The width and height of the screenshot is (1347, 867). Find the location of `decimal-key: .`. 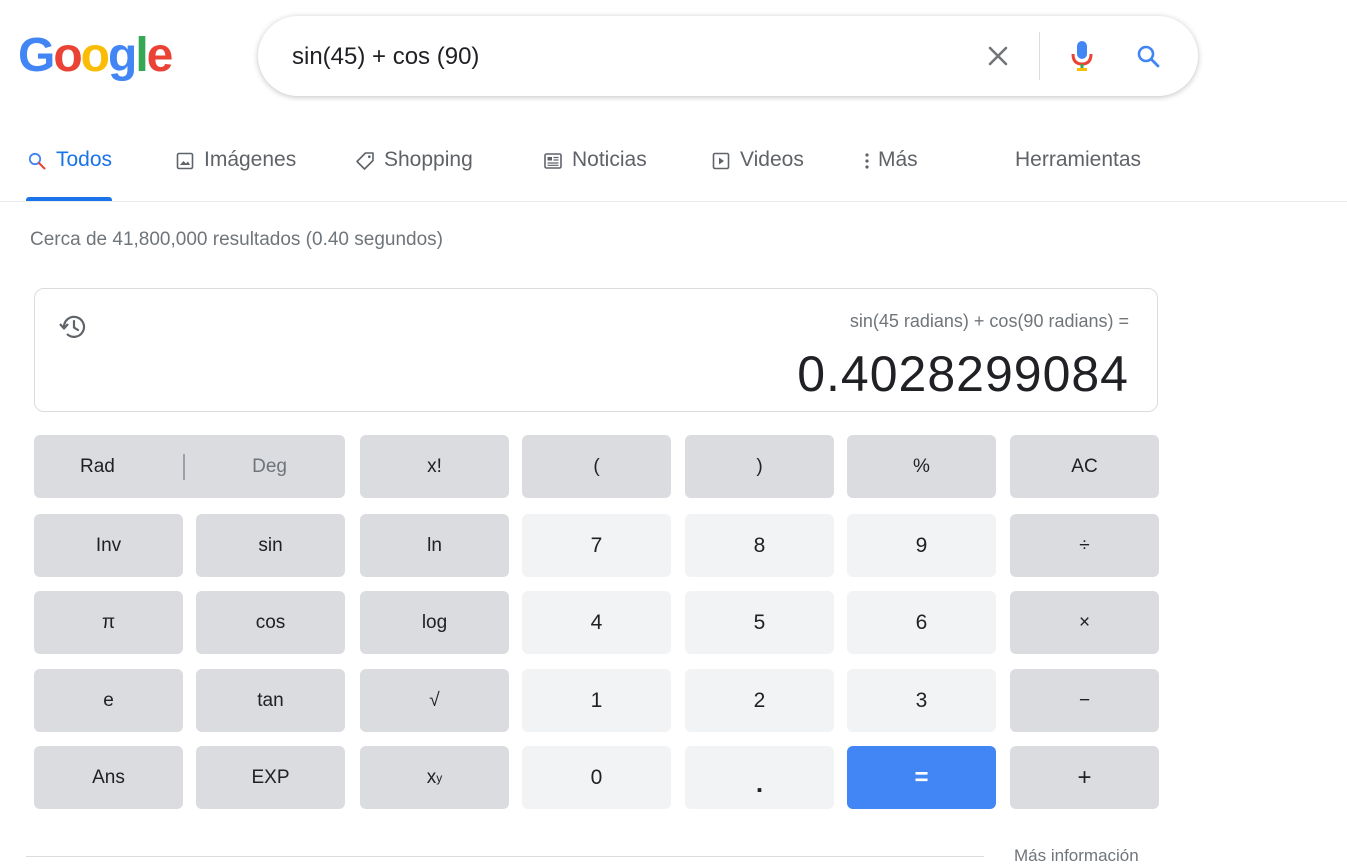

decimal-key: . is located at coordinates (759, 777).